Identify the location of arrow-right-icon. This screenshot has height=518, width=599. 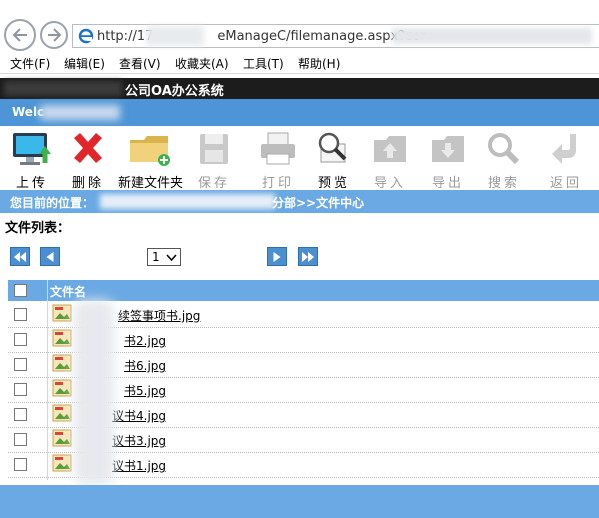
(55, 35).